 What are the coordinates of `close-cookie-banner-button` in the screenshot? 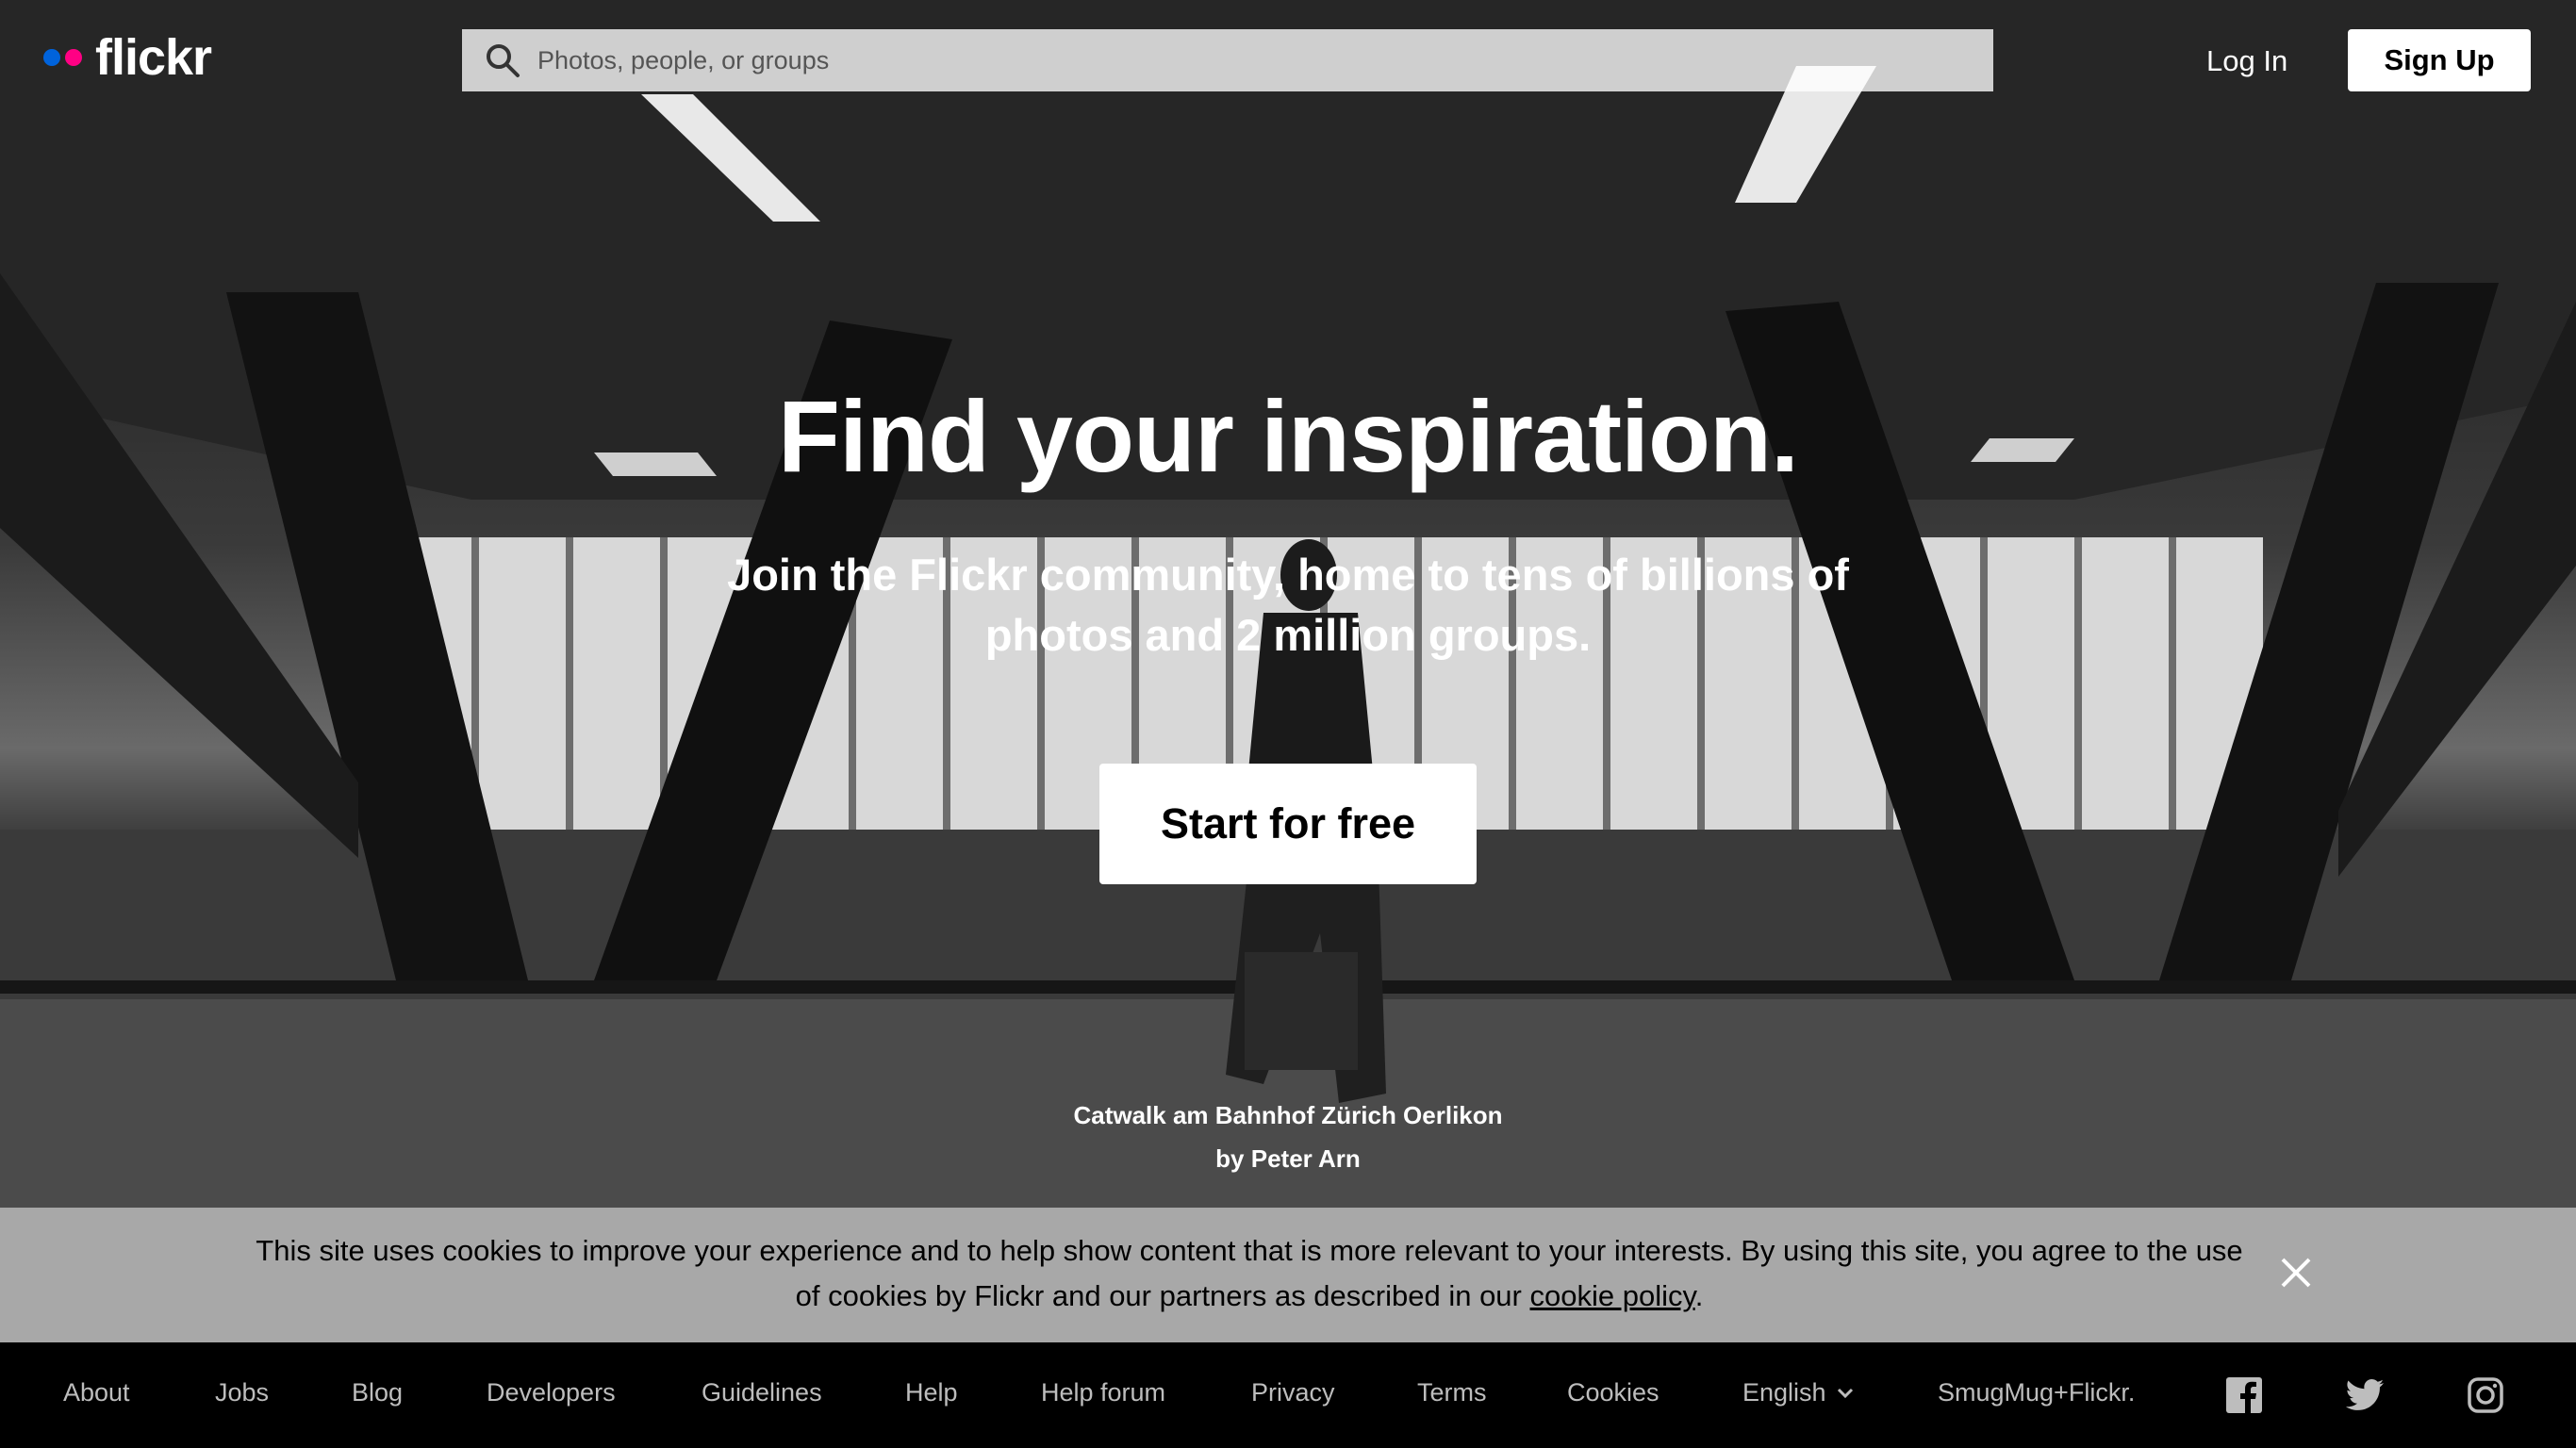 It's located at (2296, 1272).